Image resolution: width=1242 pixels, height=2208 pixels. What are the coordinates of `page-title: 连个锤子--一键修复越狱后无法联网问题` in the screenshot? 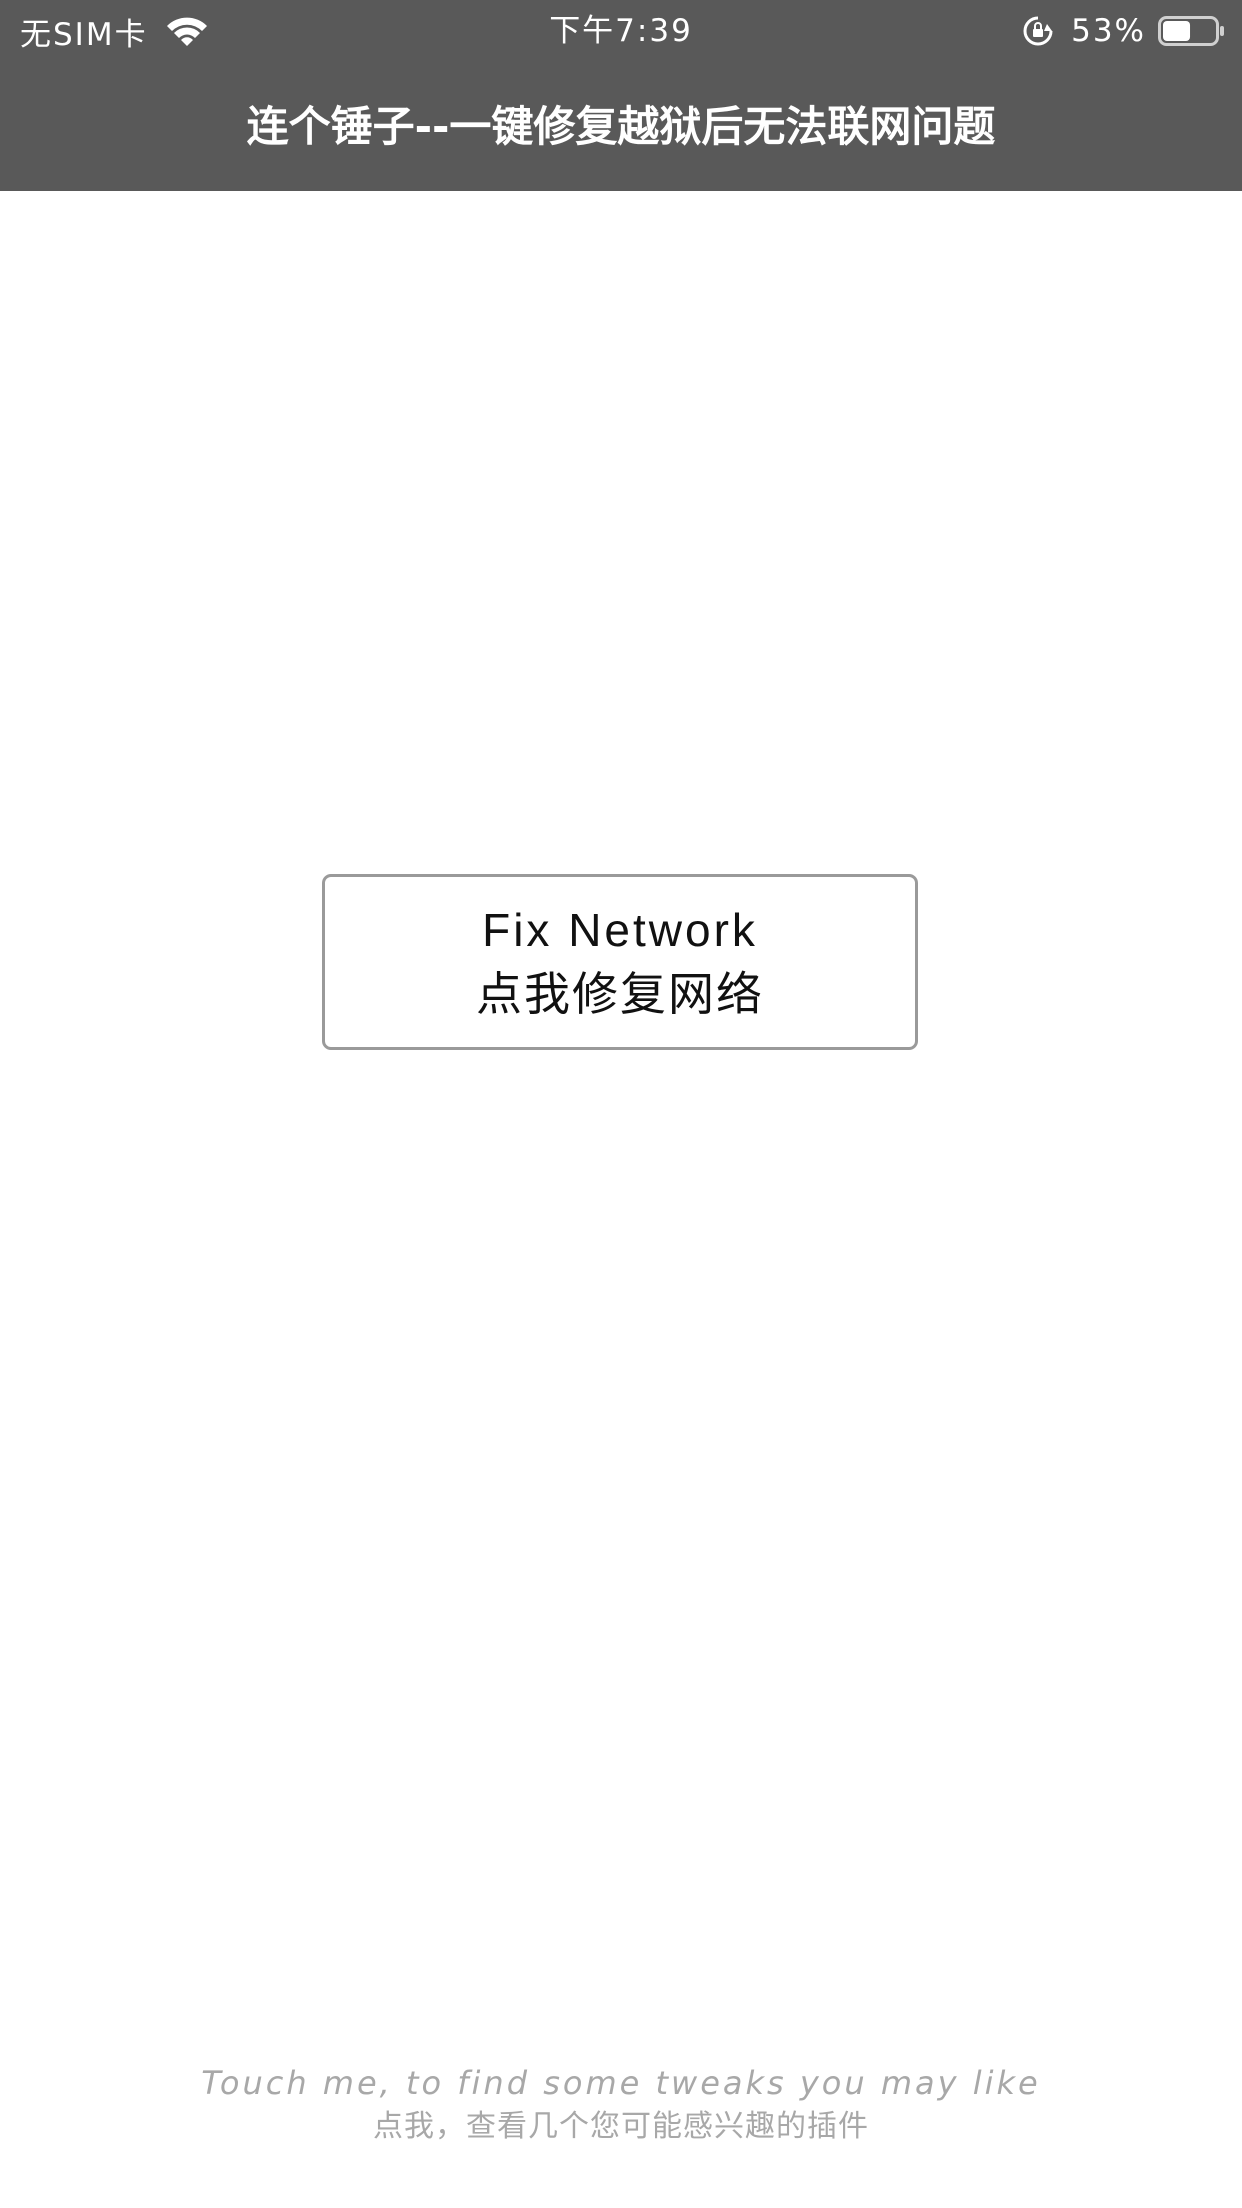 It's located at (621, 126).